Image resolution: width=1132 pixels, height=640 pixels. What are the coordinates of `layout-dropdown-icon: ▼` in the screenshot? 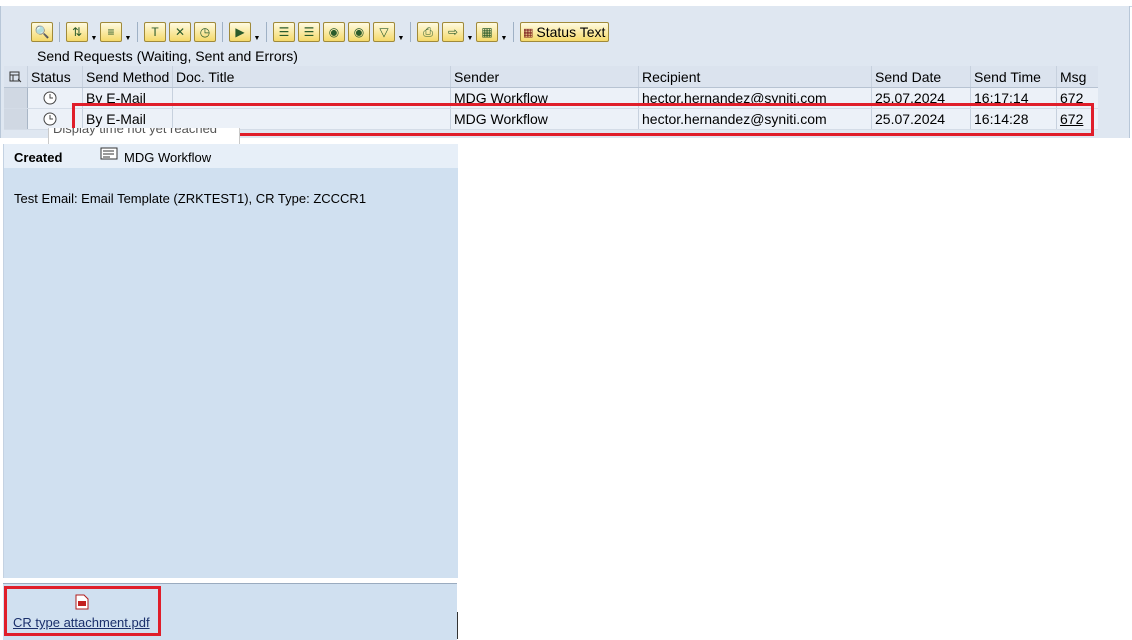 It's located at (504, 32).